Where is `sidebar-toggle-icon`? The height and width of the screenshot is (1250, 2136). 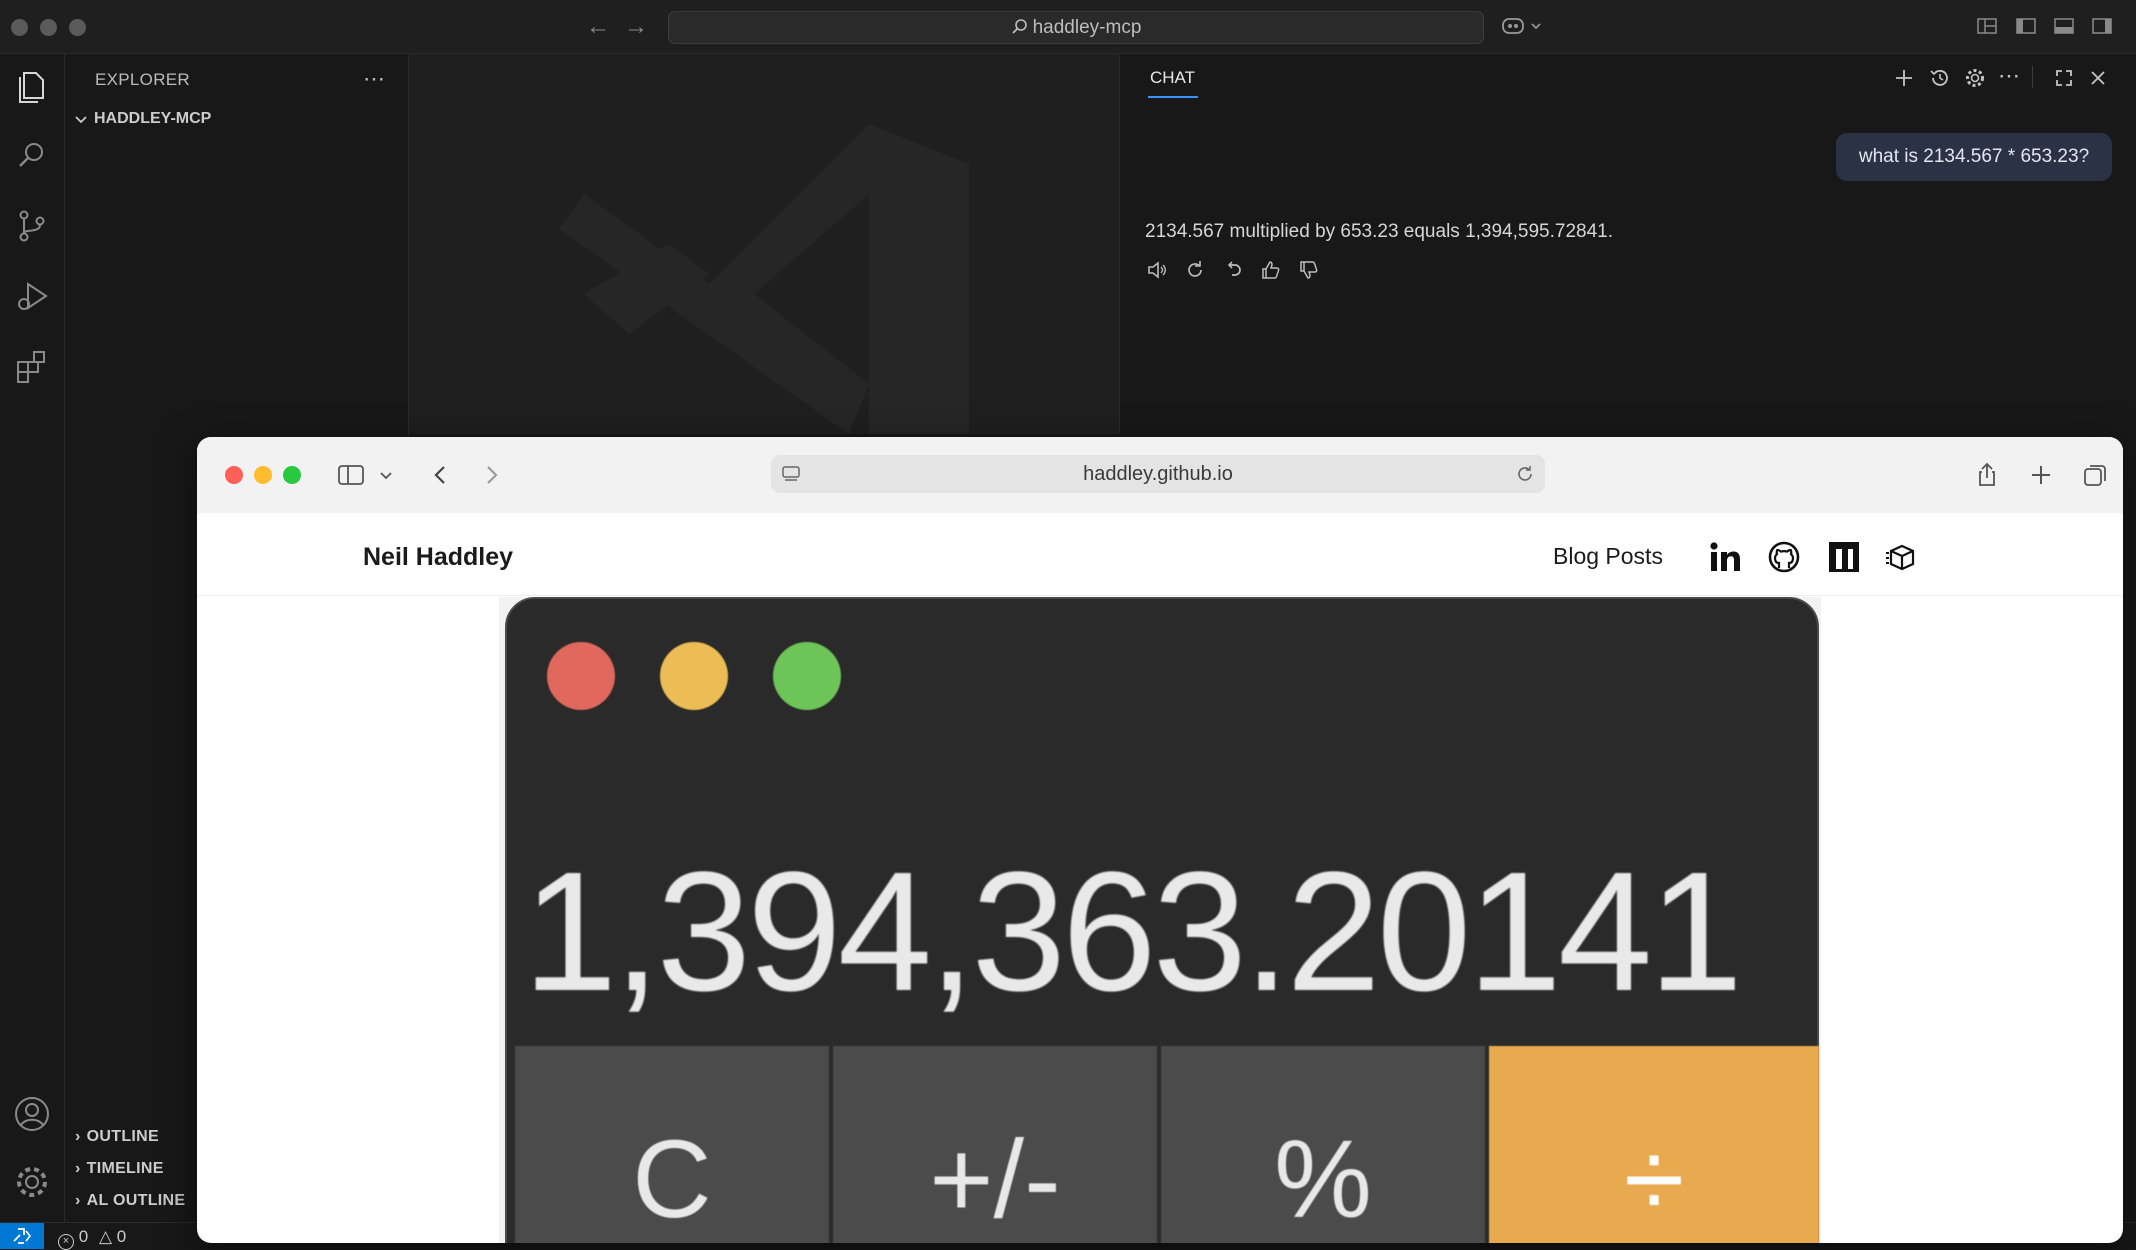
sidebar-toggle-icon is located at coordinates (351, 475).